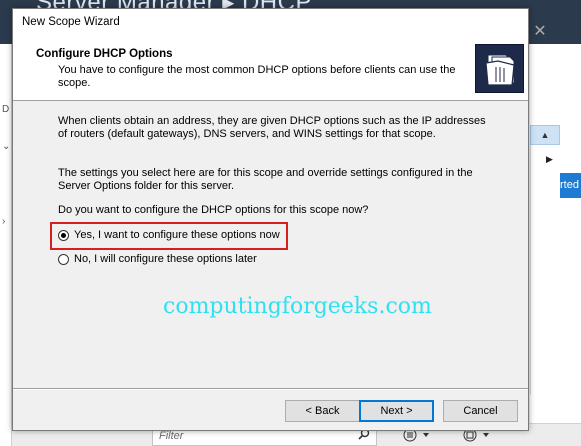 Image resolution: width=581 pixels, height=446 pixels. I want to click on page-title: Configure DHCP Options, so click(104, 54).